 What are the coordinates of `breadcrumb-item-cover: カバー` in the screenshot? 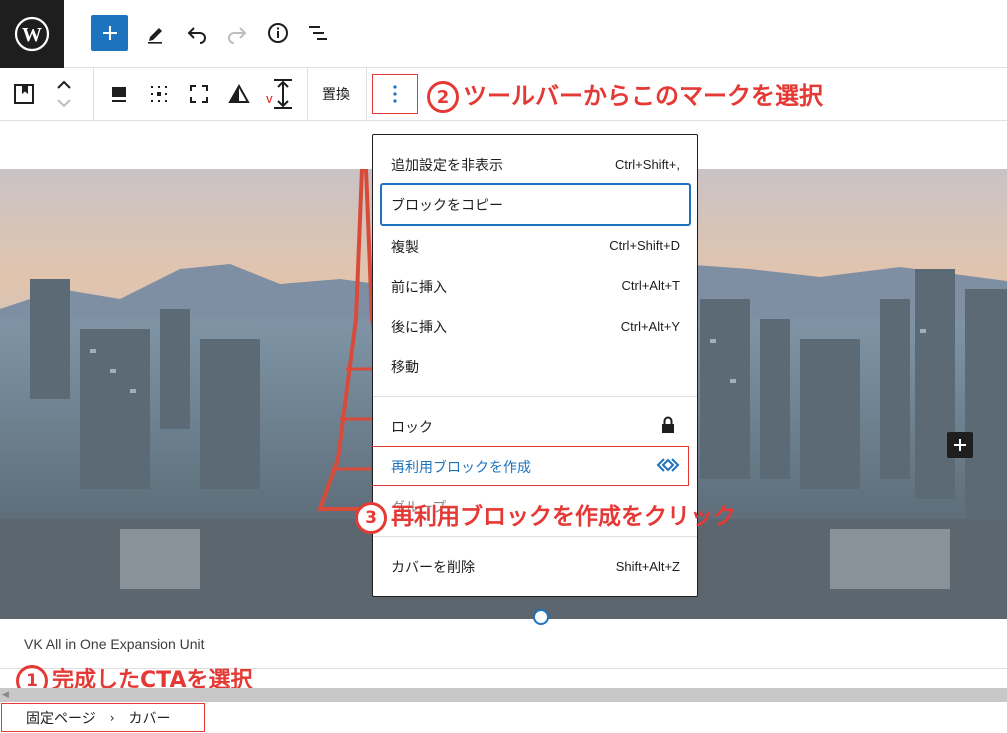 It's located at (150, 718).